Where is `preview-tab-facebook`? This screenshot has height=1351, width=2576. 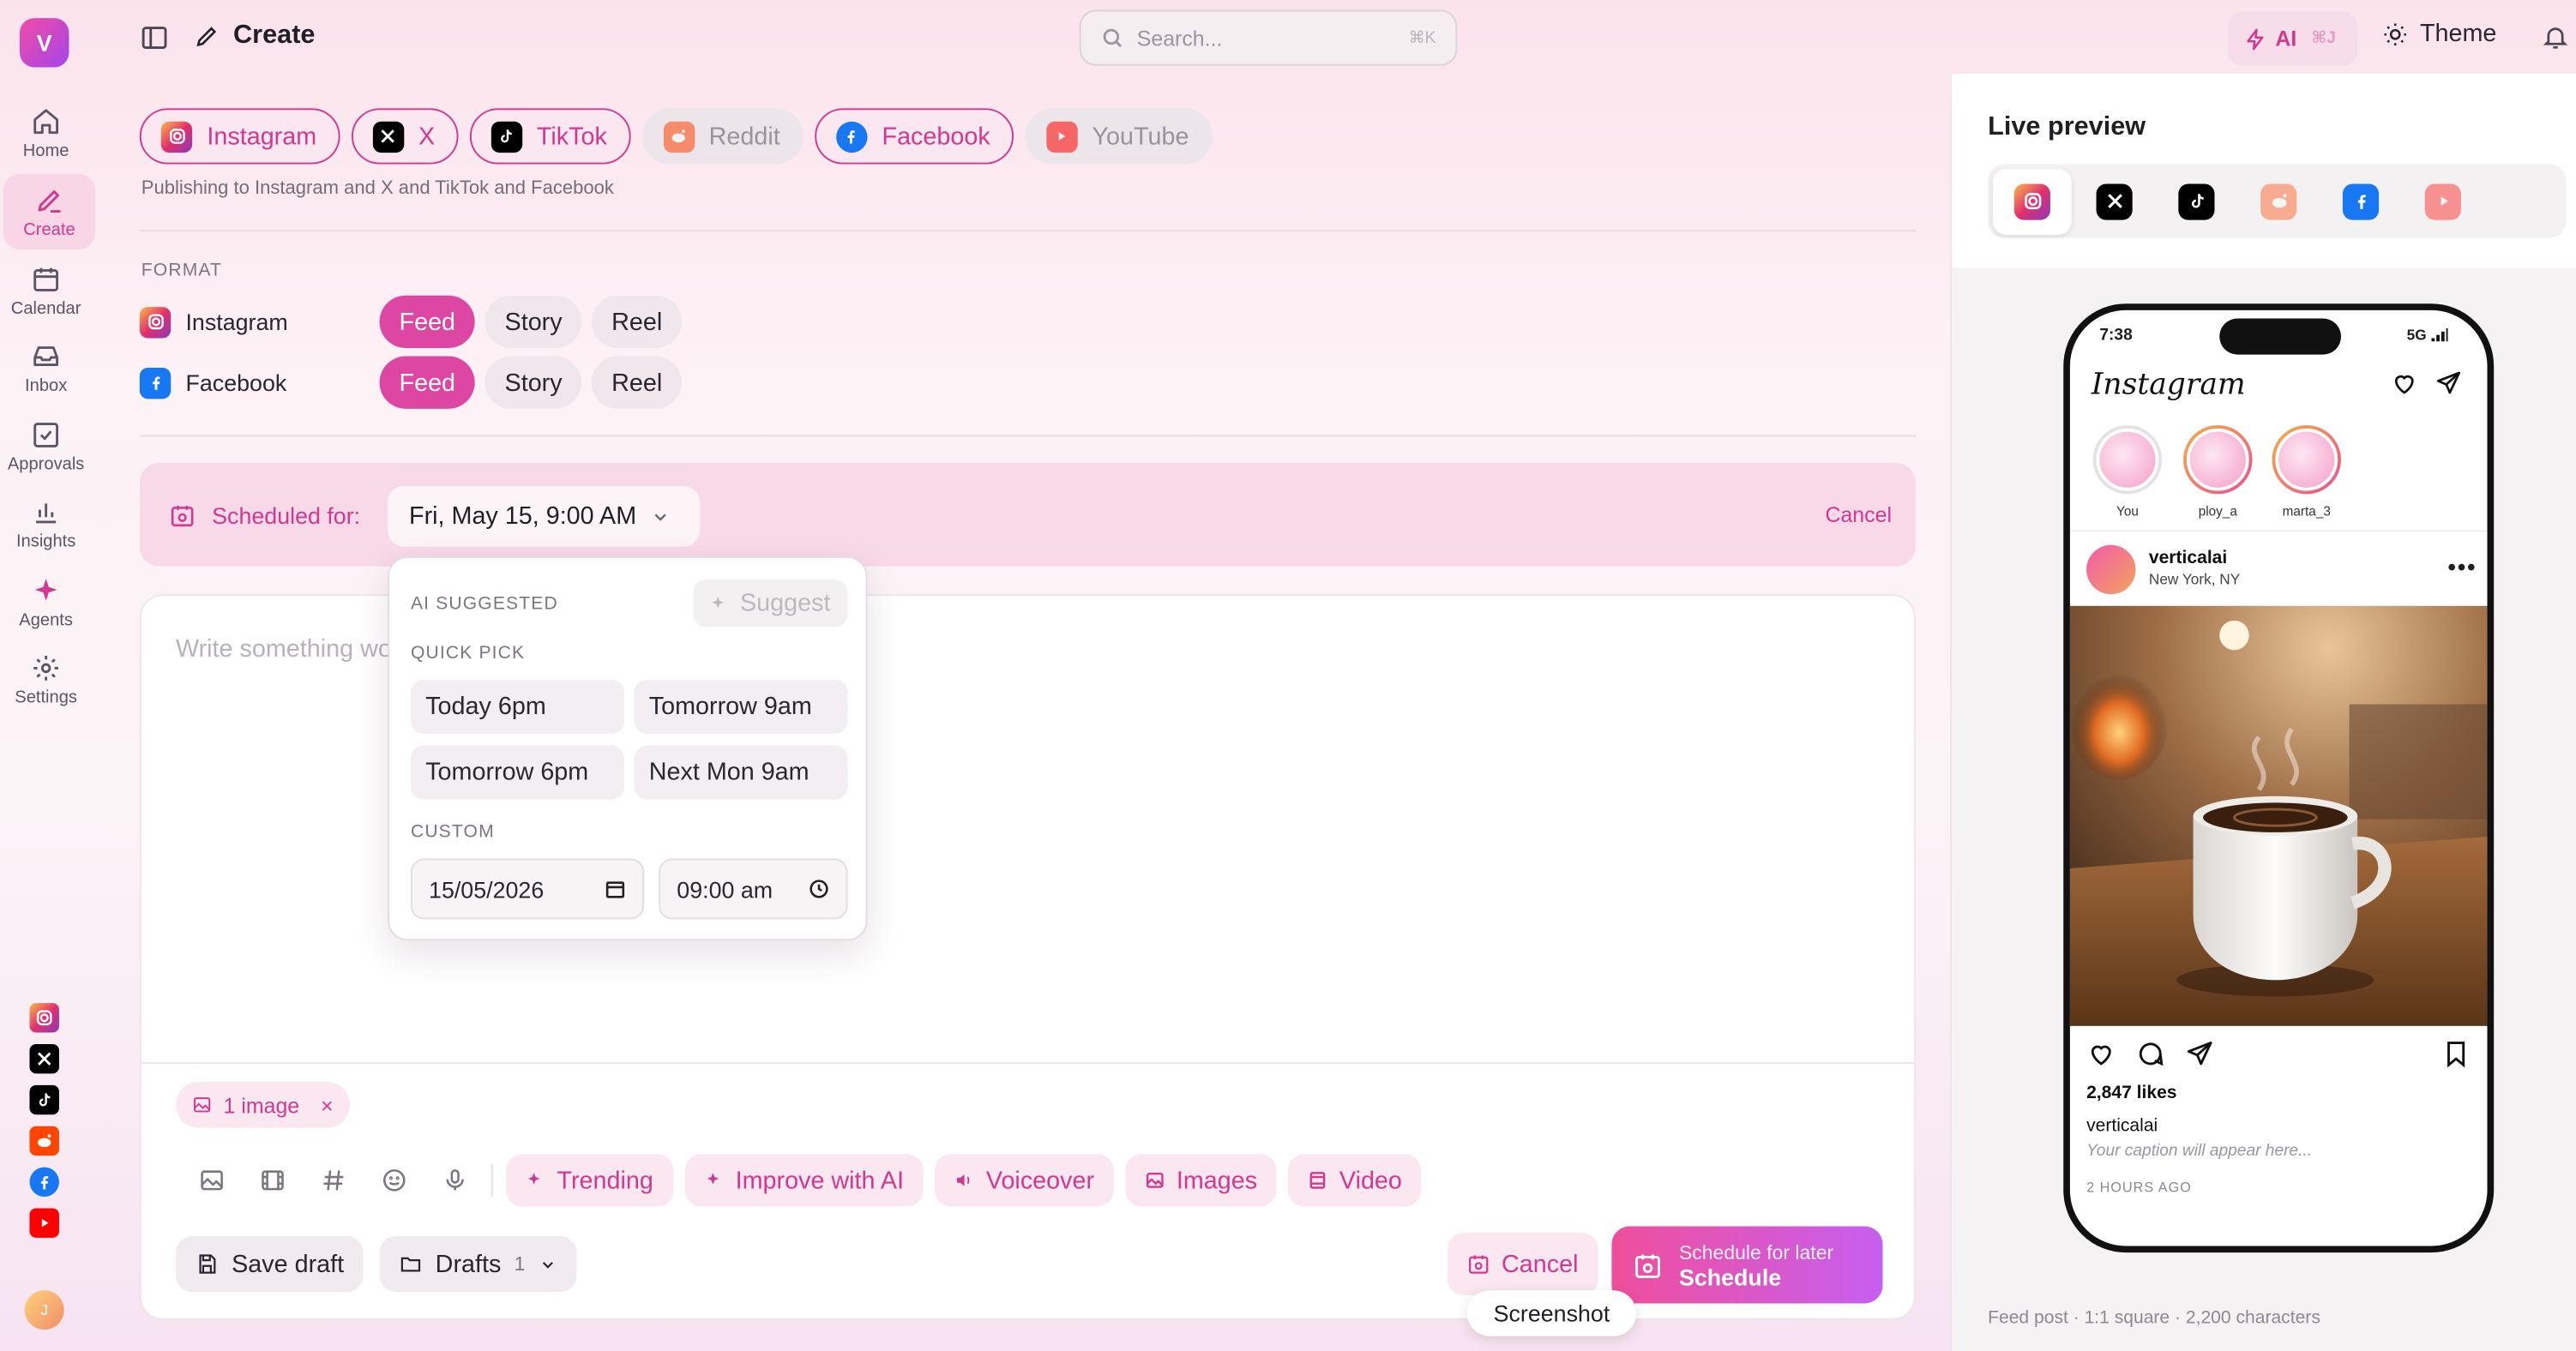
preview-tab-facebook is located at coordinates (2360, 201).